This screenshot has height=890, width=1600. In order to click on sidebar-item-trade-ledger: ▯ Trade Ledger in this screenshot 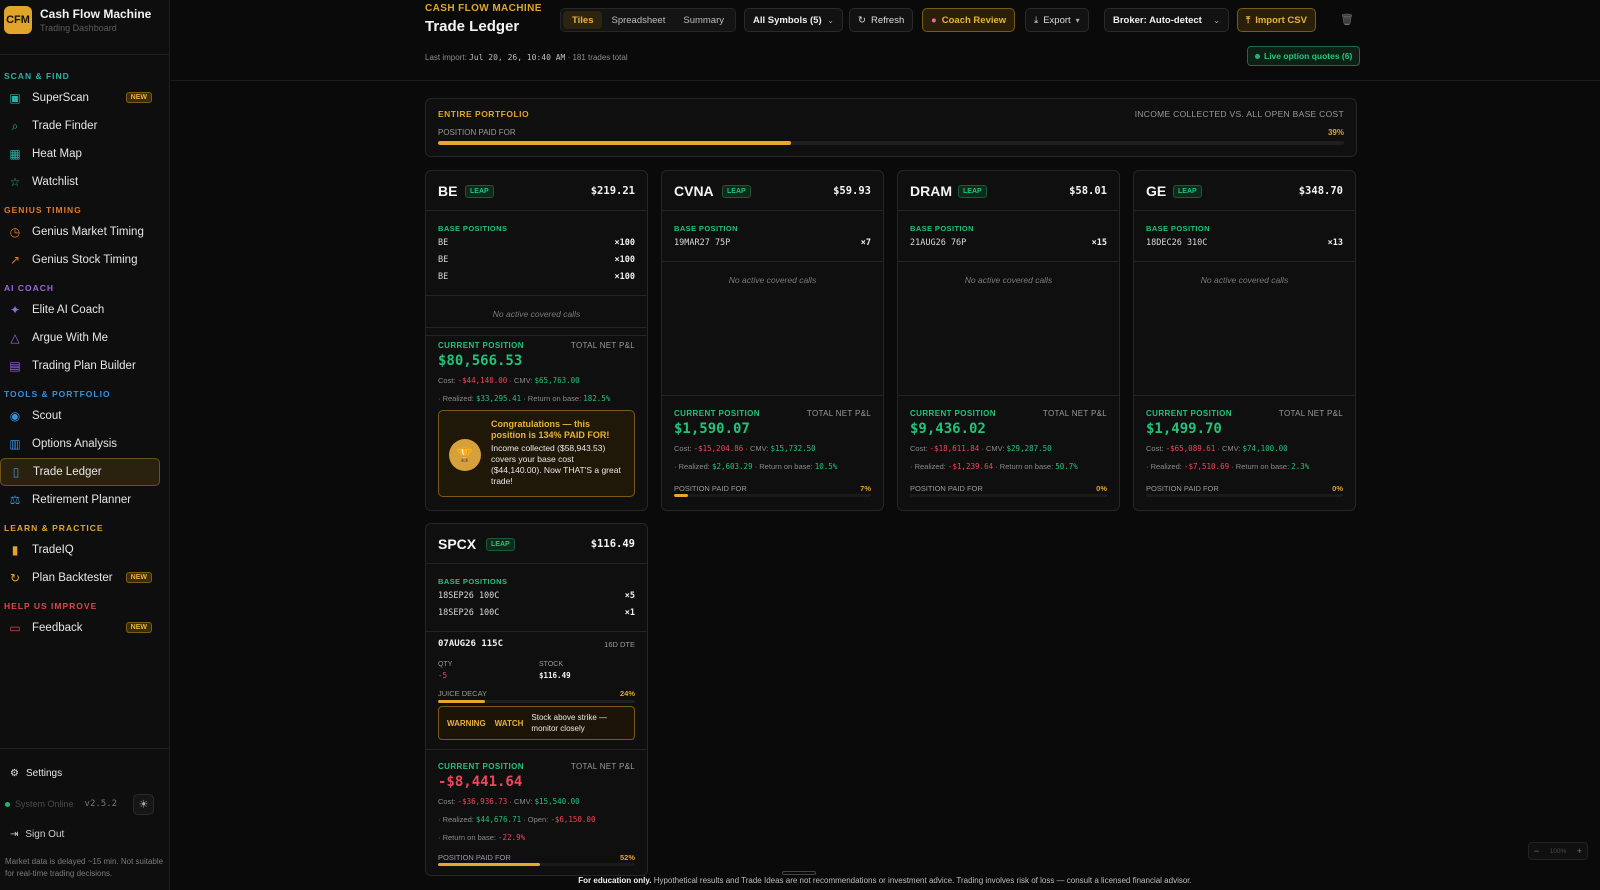, I will do `click(80, 472)`.